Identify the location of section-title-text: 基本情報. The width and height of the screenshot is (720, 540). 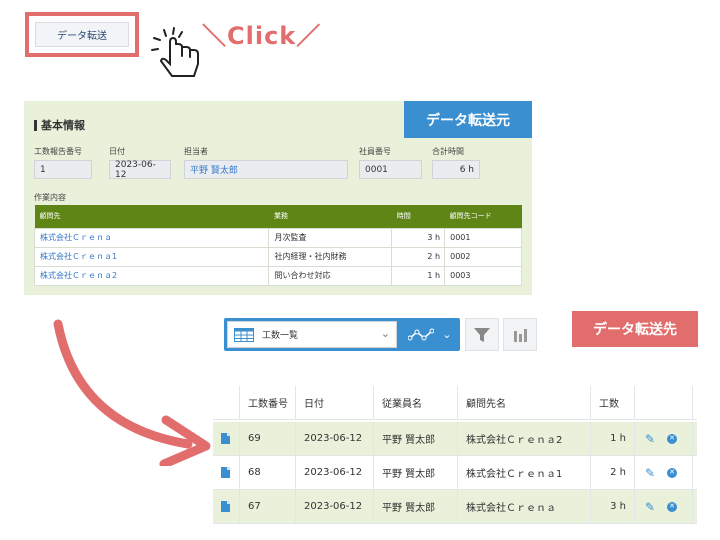
(63, 125).